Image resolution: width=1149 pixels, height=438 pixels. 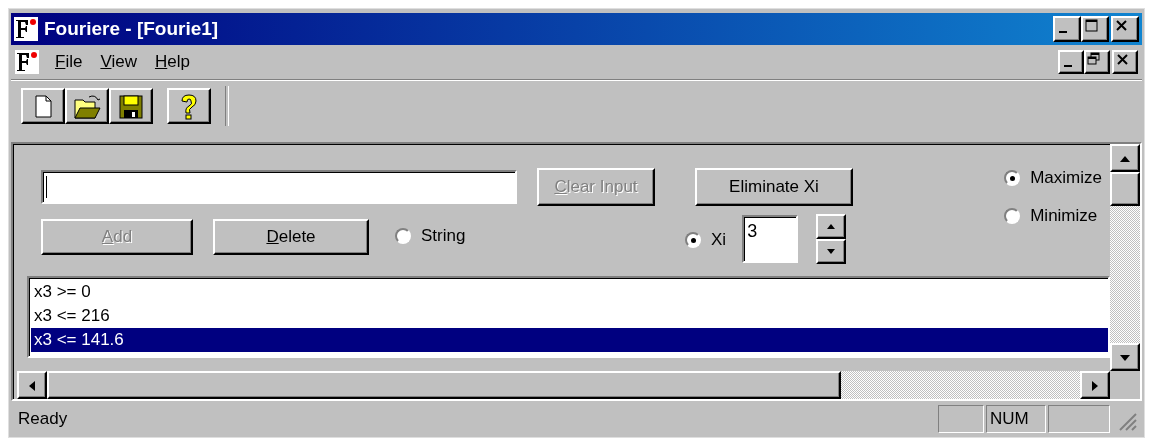 What do you see at coordinates (1125, 257) in the screenshot?
I see `vertical-scrollbar` at bounding box center [1125, 257].